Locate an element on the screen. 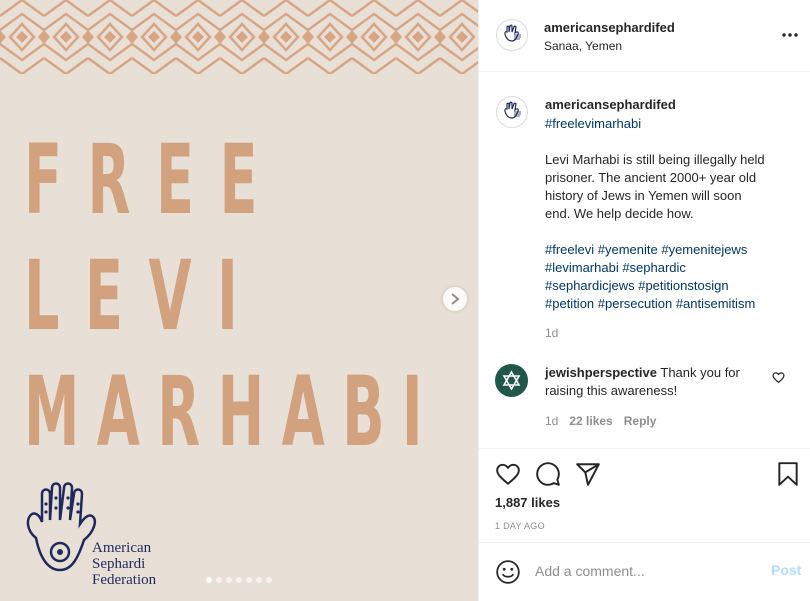 The height and width of the screenshot is (601, 810). comment-input is located at coordinates (645, 571).